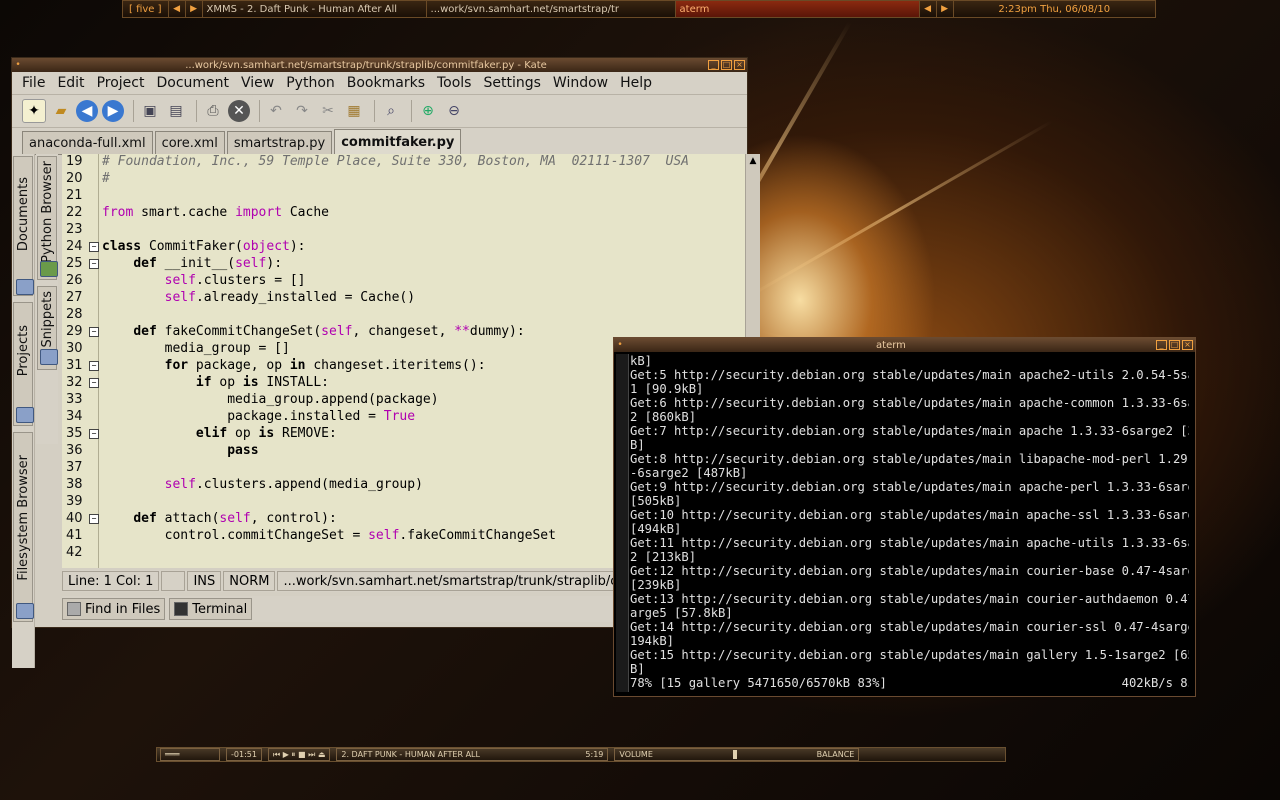  I want to click on find-in-files-button: Find in Files, so click(114, 609).